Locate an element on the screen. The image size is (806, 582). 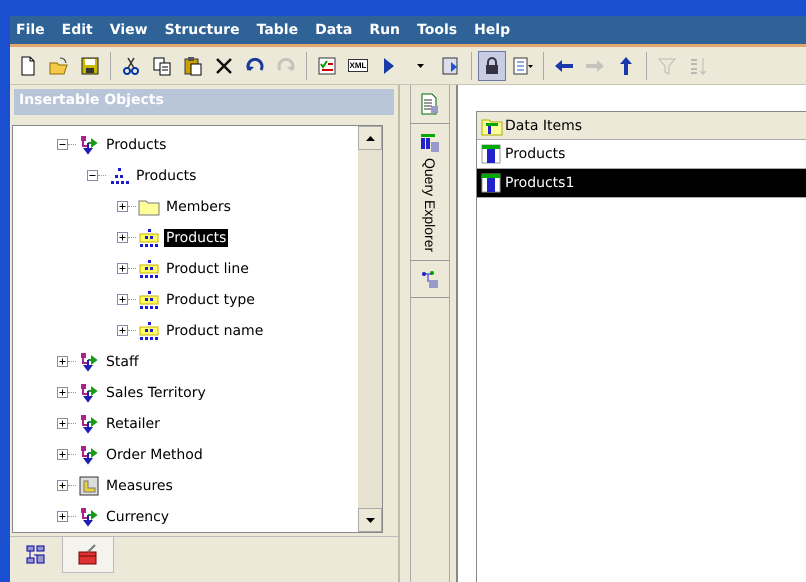
tree-item: Product name is located at coordinates (215, 331).